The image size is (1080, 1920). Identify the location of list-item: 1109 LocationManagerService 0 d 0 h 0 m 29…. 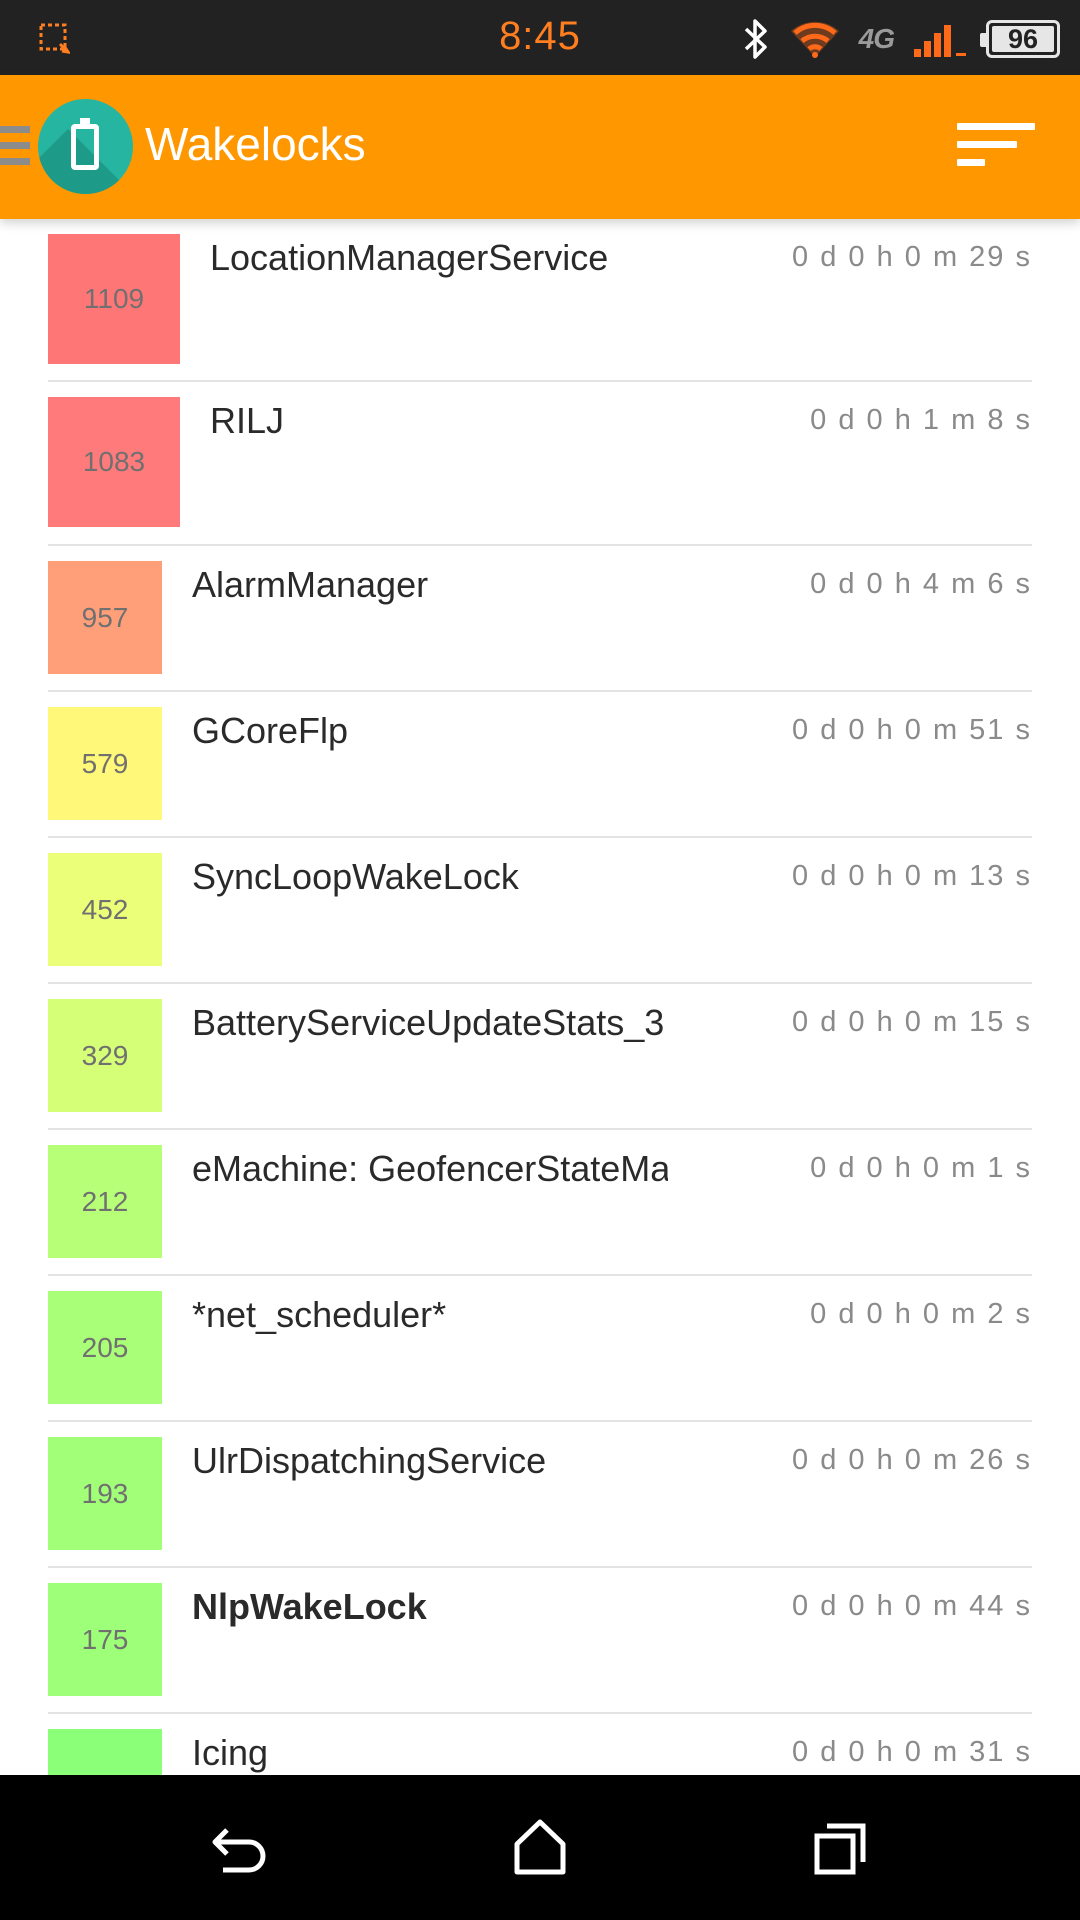
(540, 300).